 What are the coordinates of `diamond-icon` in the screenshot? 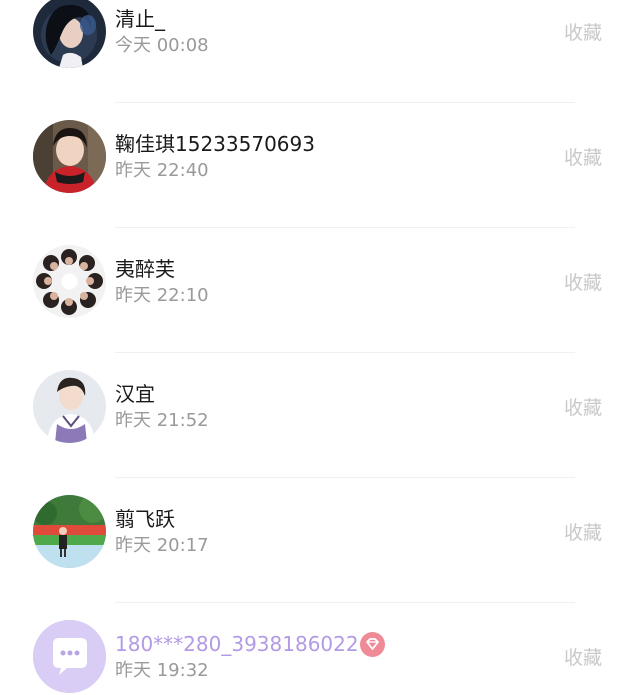 It's located at (372, 644).